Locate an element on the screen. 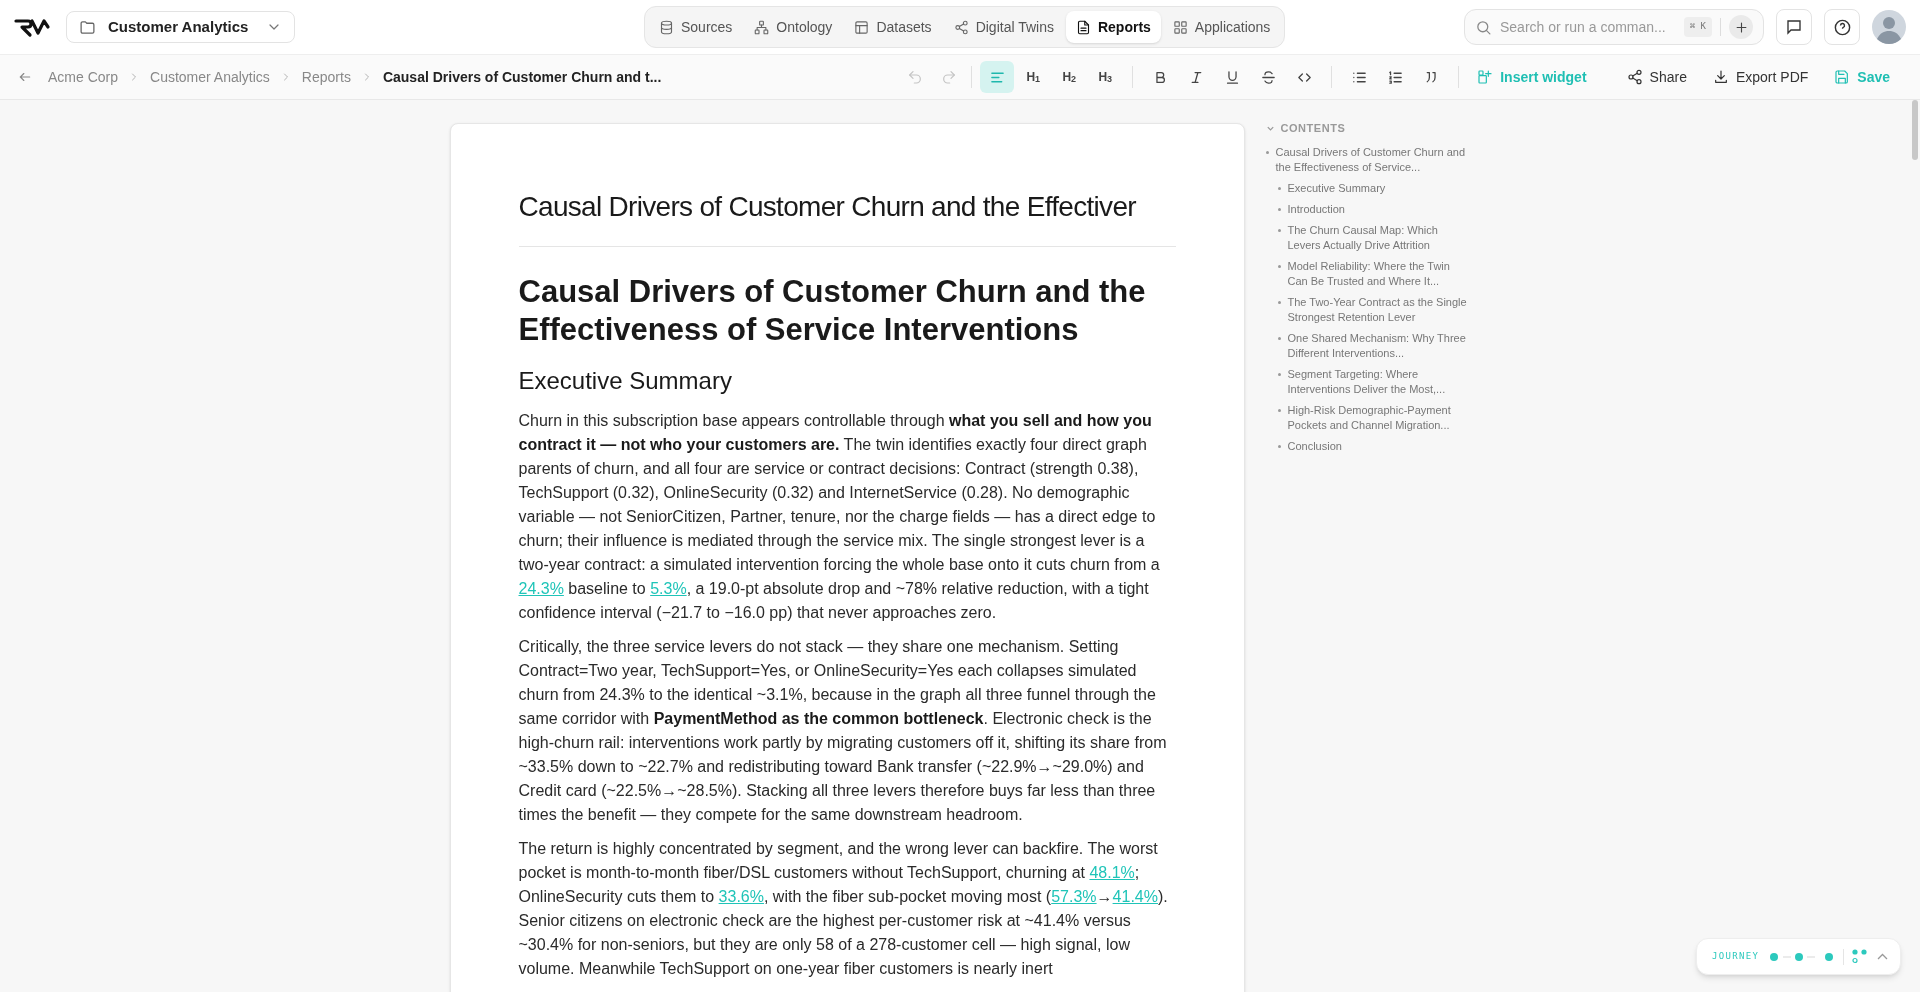  add-button is located at coordinates (1741, 27).